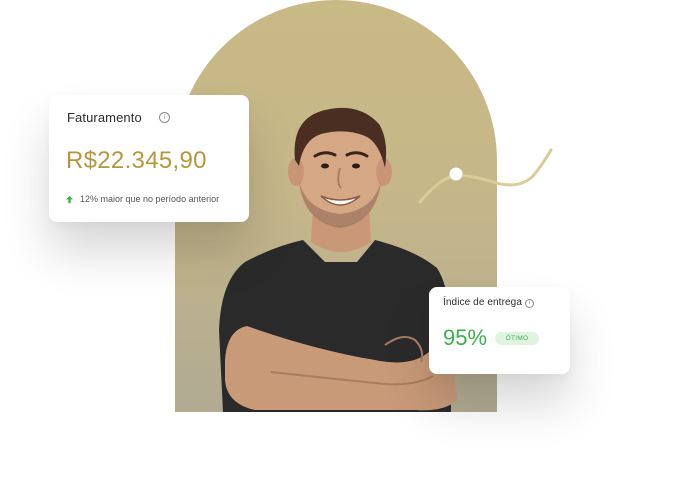 The height and width of the screenshot is (492, 687). What do you see at coordinates (465, 337) in the screenshot?
I see `delivery-value: 95%` at bounding box center [465, 337].